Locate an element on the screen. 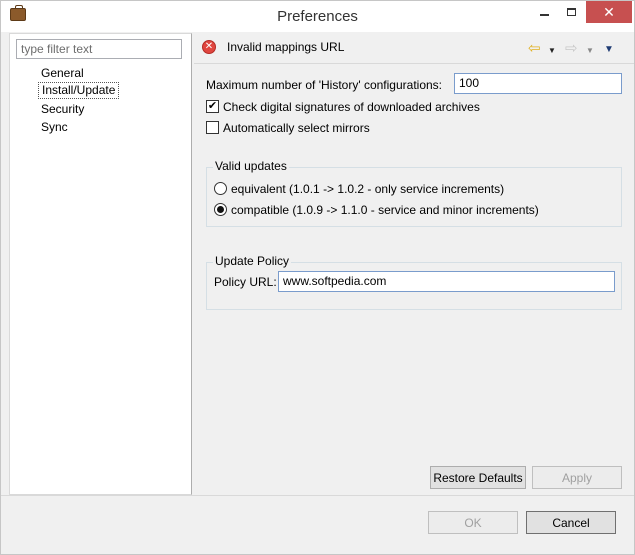 This screenshot has height=555, width=635. maximize-icon is located at coordinates (571, 12).